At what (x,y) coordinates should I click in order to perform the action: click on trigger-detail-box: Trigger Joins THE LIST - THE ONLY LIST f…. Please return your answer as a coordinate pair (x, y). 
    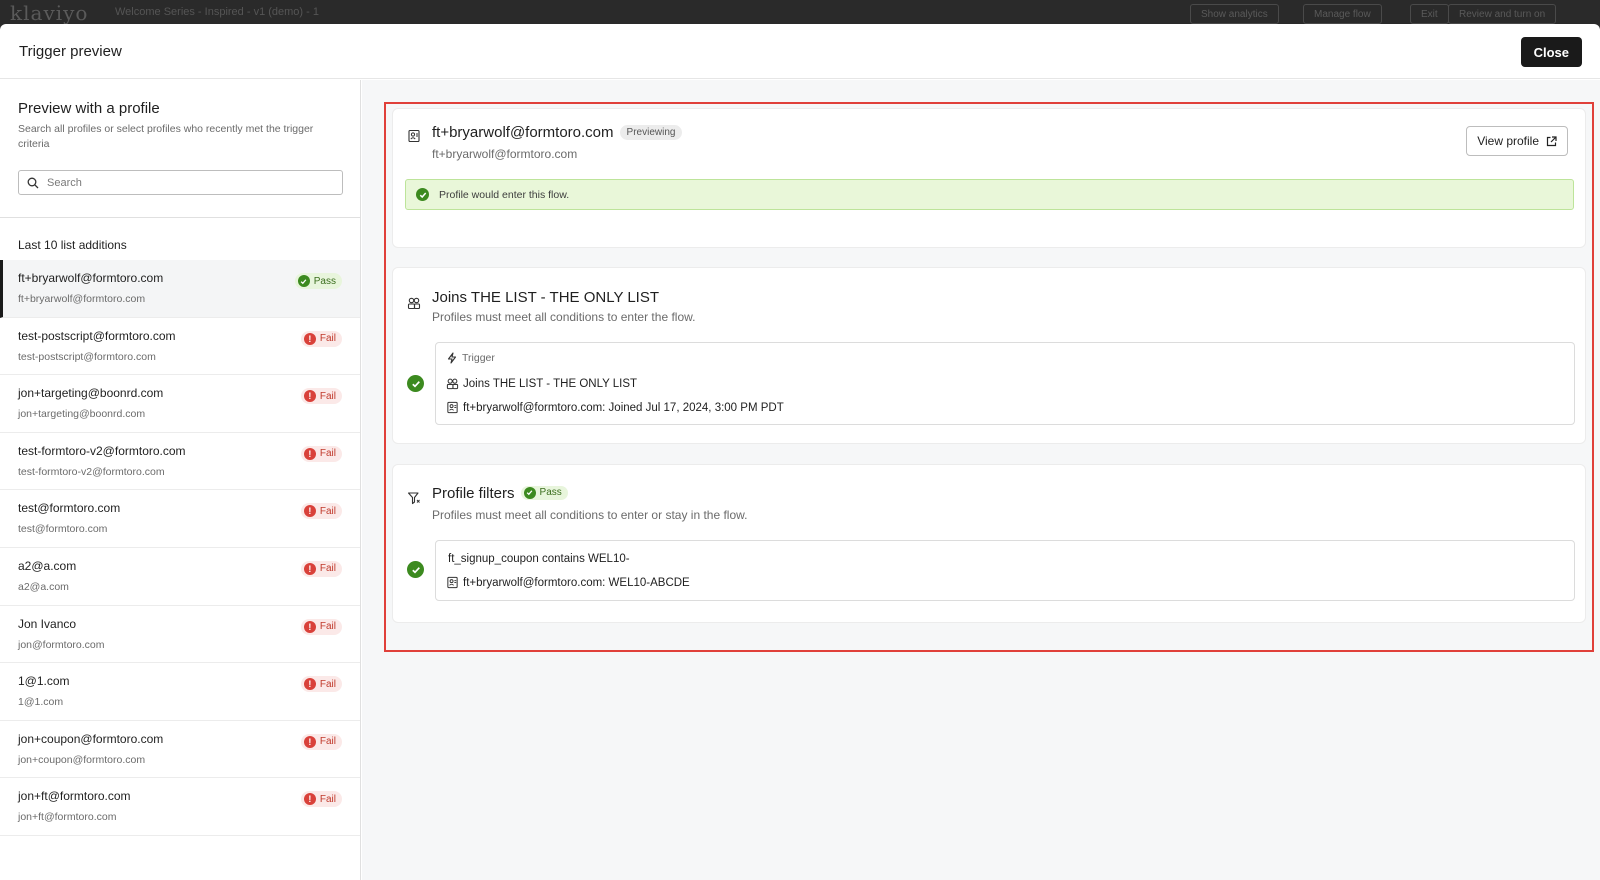
    Looking at the image, I should click on (1005, 383).